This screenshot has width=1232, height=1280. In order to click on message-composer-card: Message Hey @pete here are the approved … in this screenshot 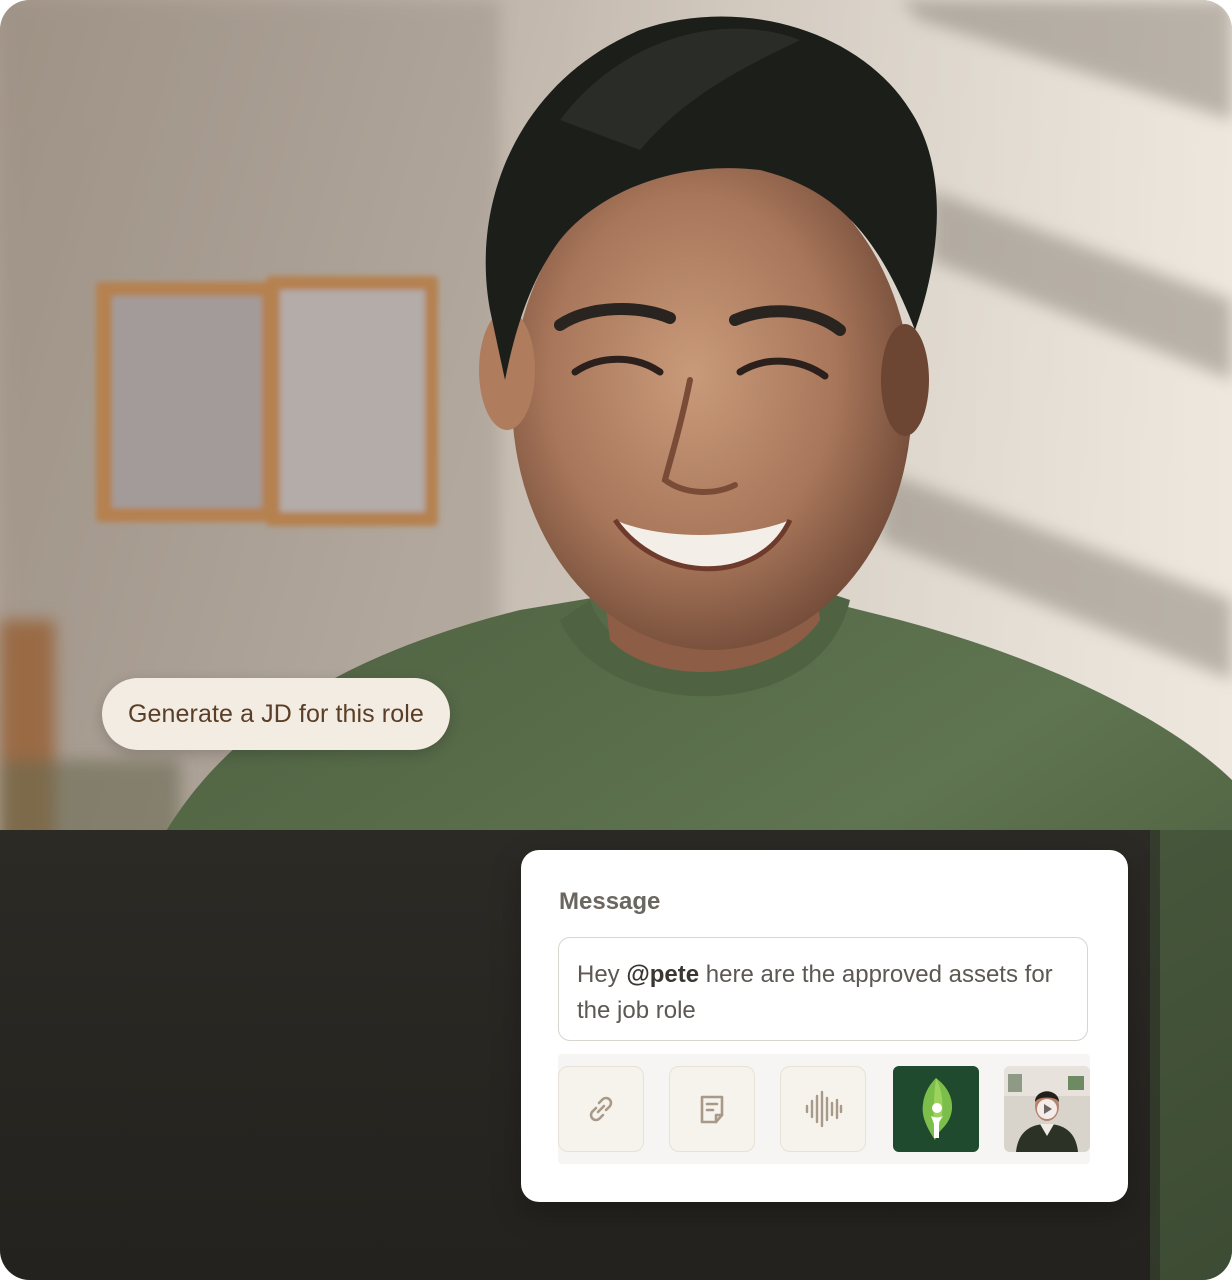, I will do `click(824, 1026)`.